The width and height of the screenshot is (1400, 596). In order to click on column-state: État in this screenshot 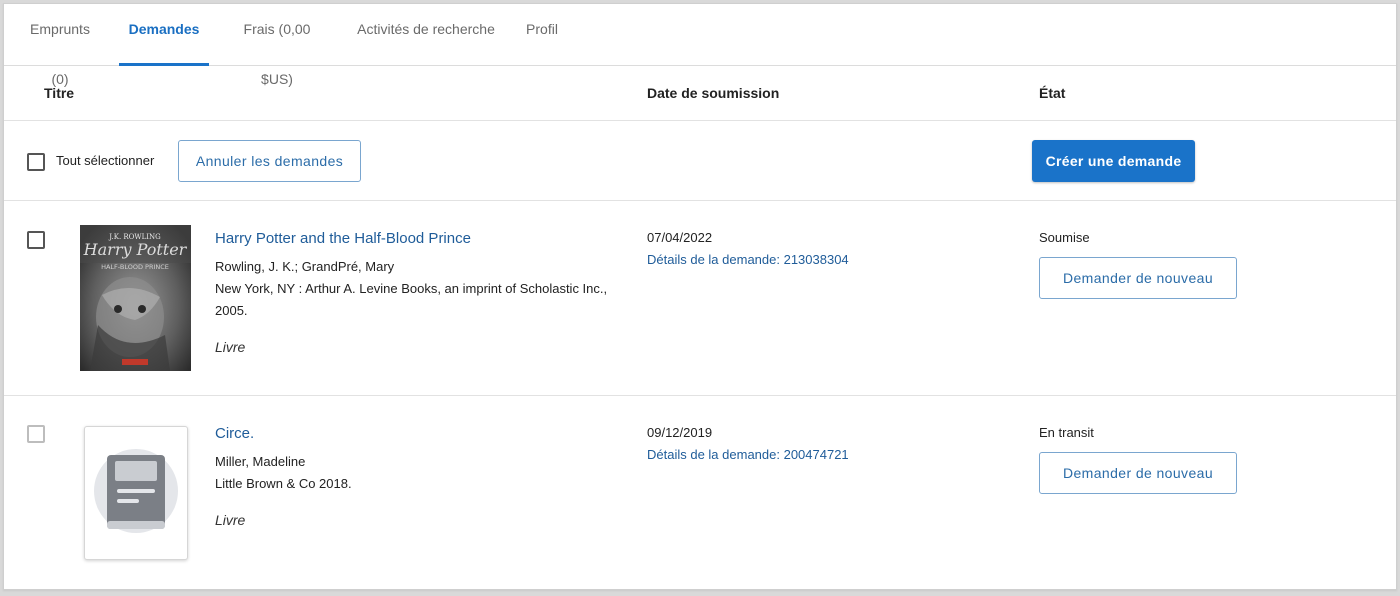, I will do `click(1052, 93)`.